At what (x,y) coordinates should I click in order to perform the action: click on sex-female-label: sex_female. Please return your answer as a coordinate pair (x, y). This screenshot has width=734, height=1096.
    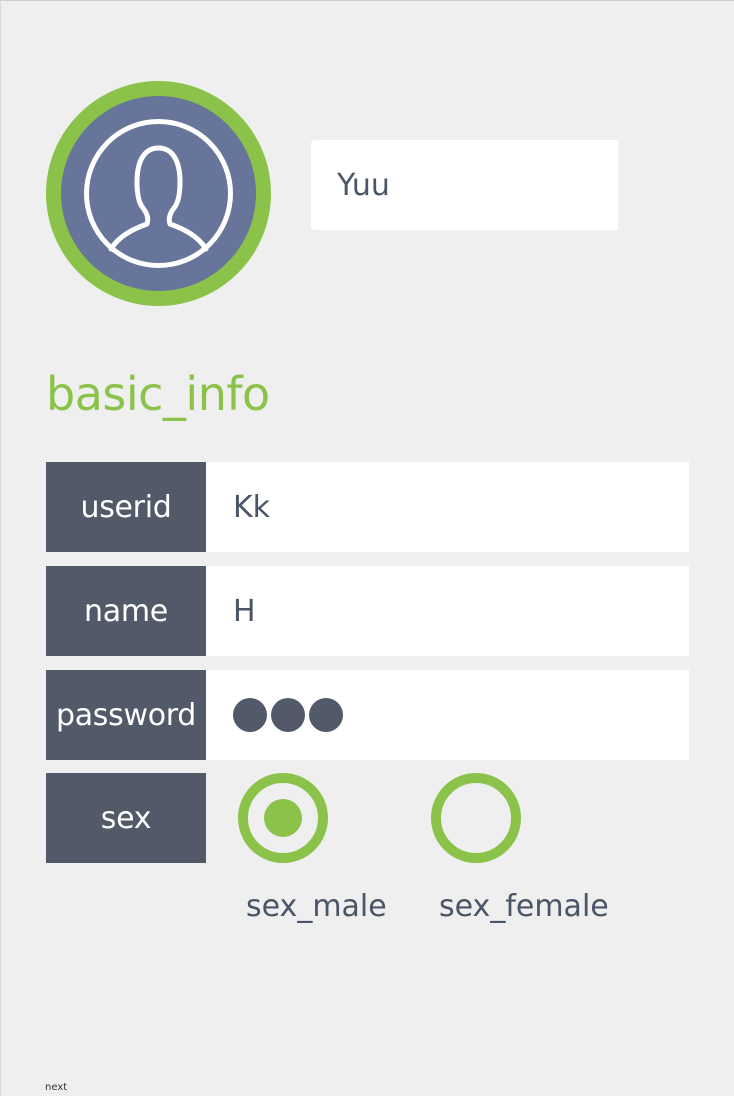
    Looking at the image, I should click on (524, 906).